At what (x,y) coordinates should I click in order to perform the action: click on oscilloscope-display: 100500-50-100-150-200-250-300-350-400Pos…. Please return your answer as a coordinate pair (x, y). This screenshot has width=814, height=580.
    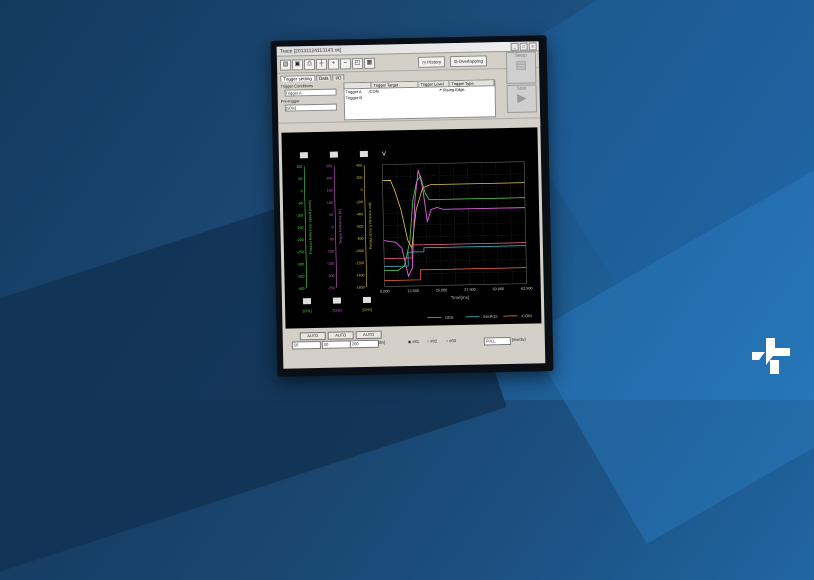
    Looking at the image, I should click on (411, 227).